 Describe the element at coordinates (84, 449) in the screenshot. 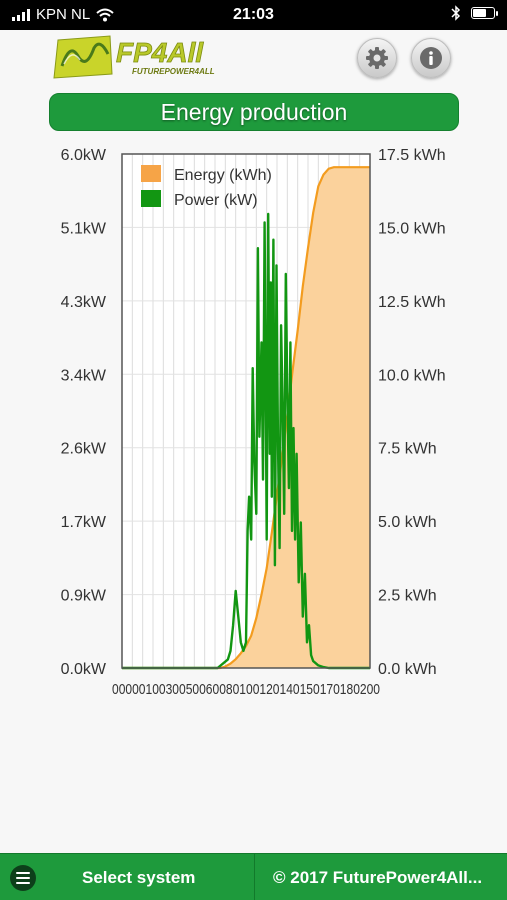

I see `y-left-tick-label: 2.6kW` at that location.